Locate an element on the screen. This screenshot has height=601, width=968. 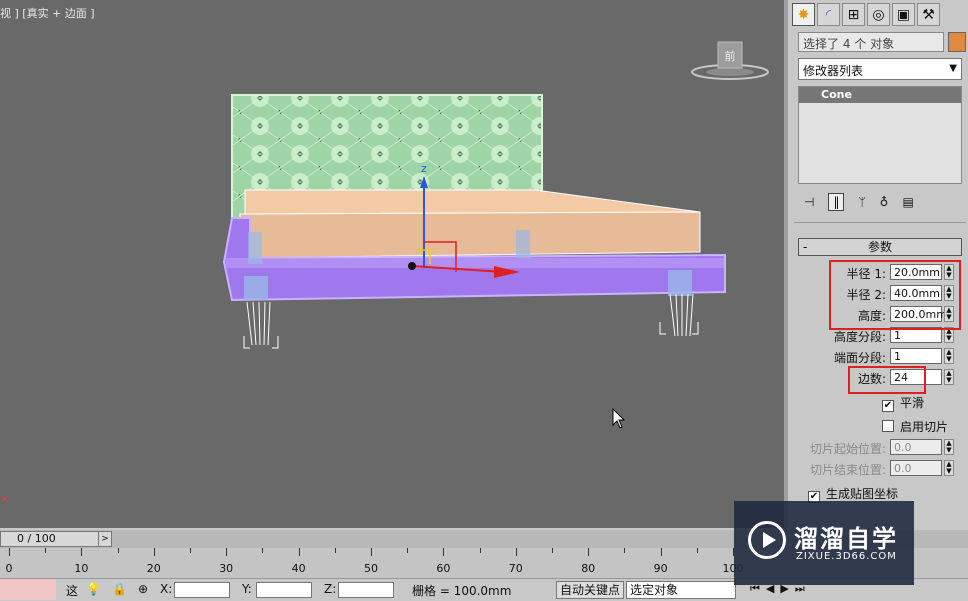
selected-set-dropdown: 选定对象 is located at coordinates (681, 590).